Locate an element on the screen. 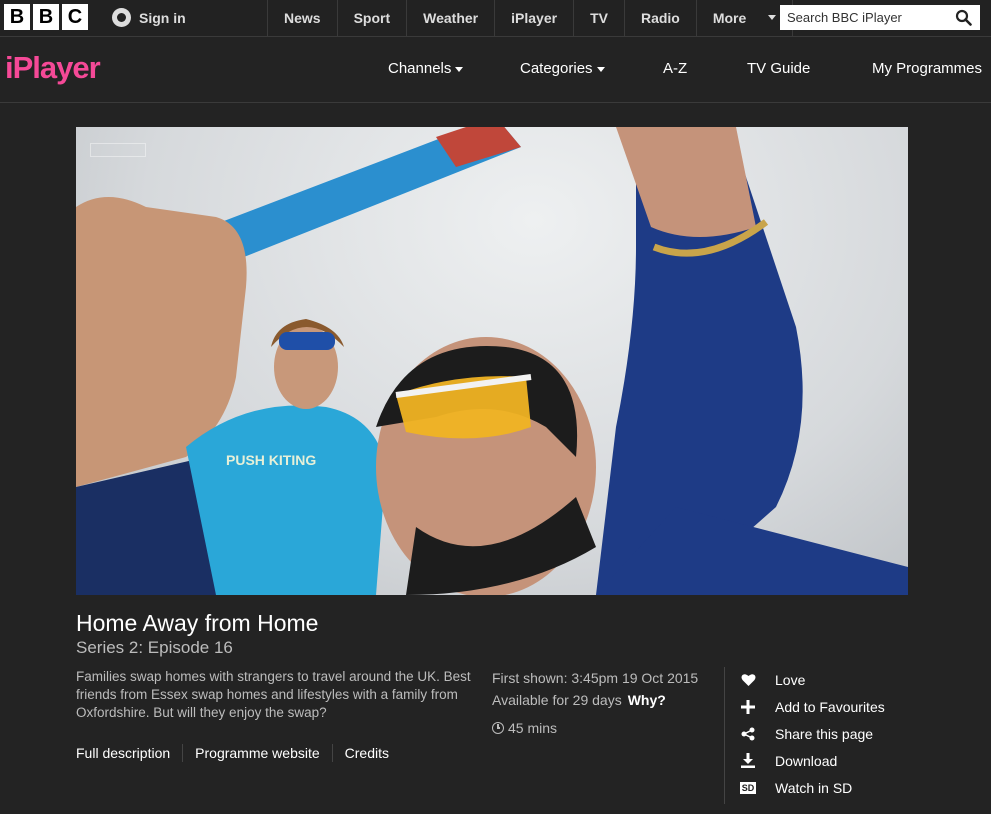  why-link: Why? is located at coordinates (647, 700).